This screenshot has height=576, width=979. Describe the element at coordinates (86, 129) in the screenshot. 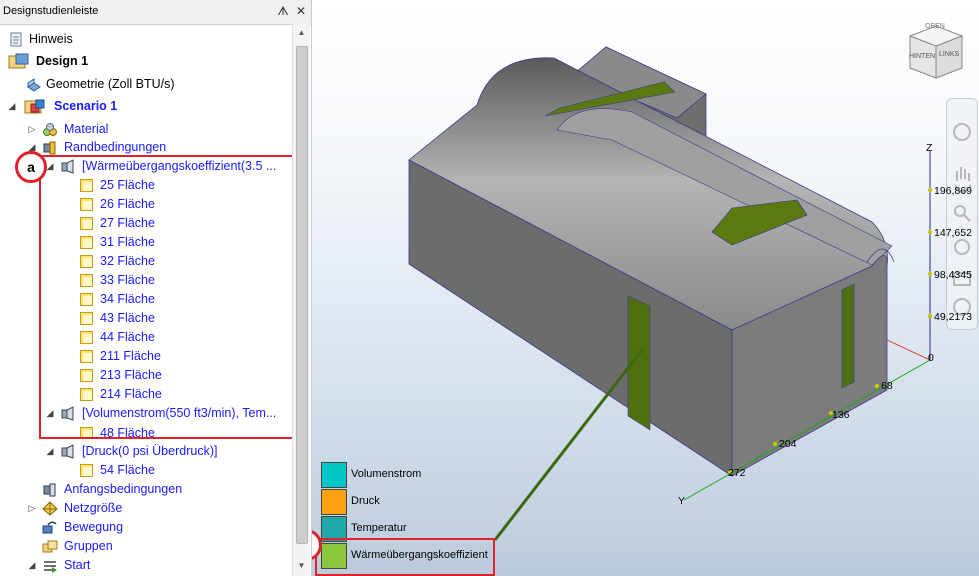

I see `tree-label: Material` at that location.